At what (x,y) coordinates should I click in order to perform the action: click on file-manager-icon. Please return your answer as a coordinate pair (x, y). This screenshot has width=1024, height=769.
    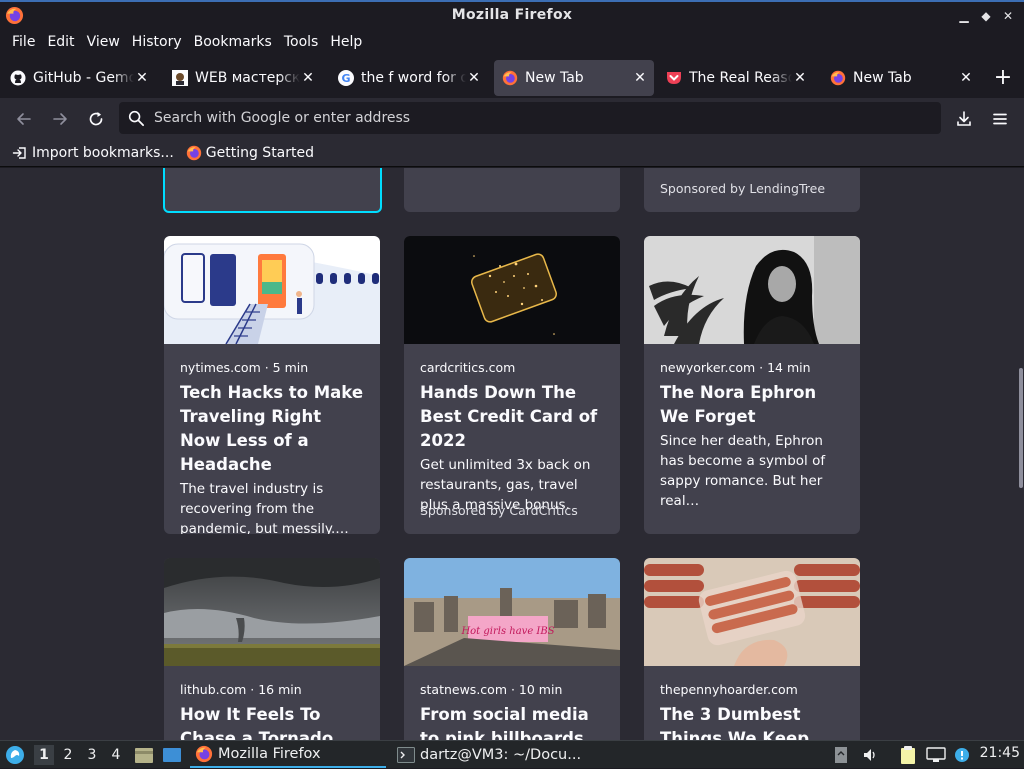
    Looking at the image, I should click on (144, 755).